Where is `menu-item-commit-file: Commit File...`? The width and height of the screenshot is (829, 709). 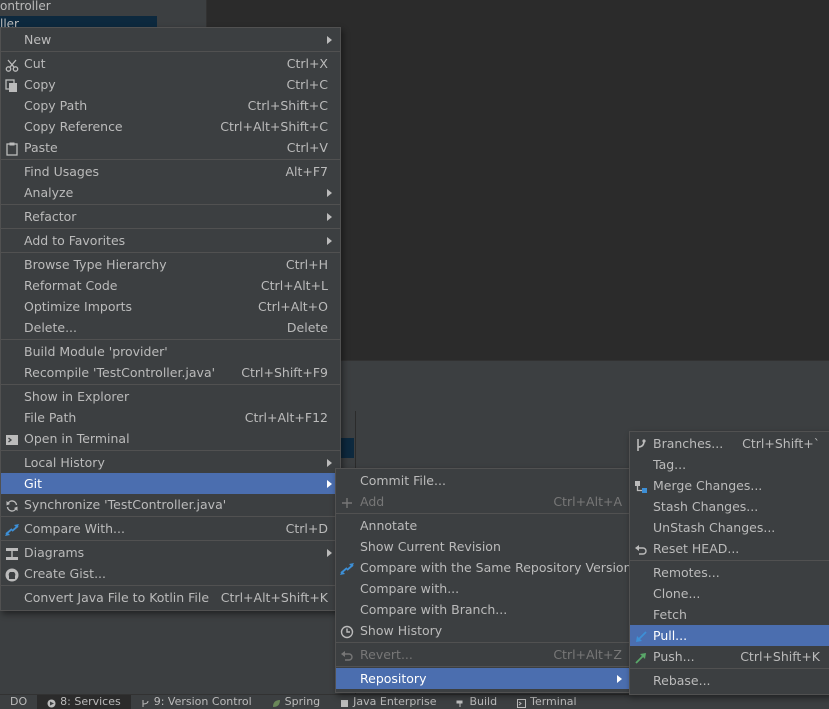
menu-item-commit-file: Commit File... is located at coordinates (483, 480).